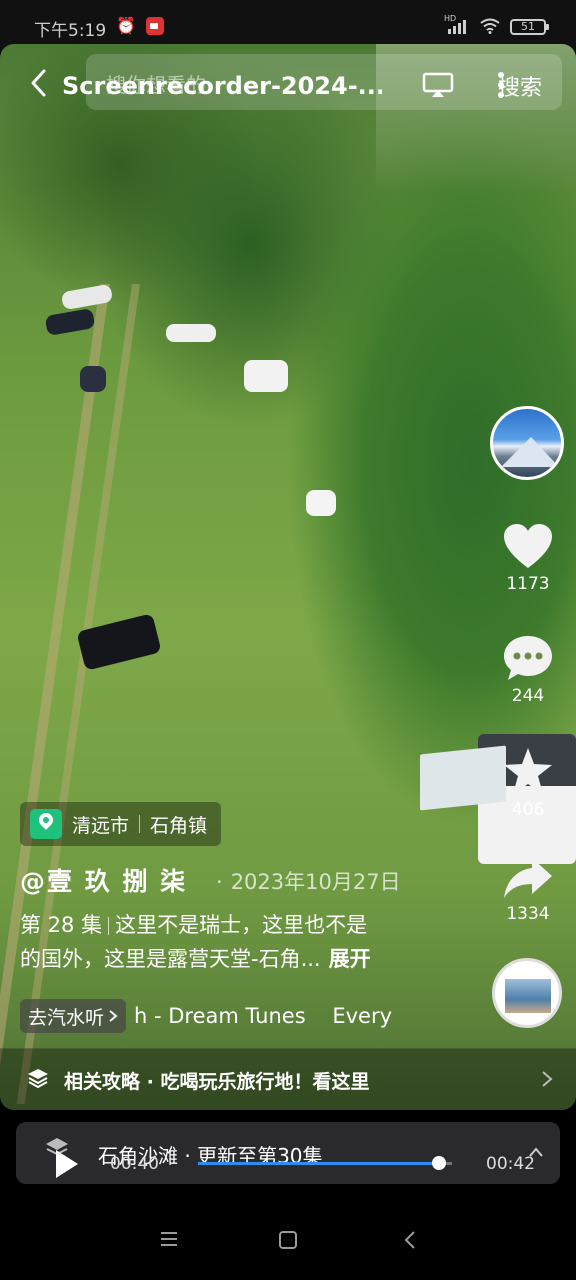 The height and width of the screenshot is (1280, 576). I want to click on description-divider, so click(109, 926).